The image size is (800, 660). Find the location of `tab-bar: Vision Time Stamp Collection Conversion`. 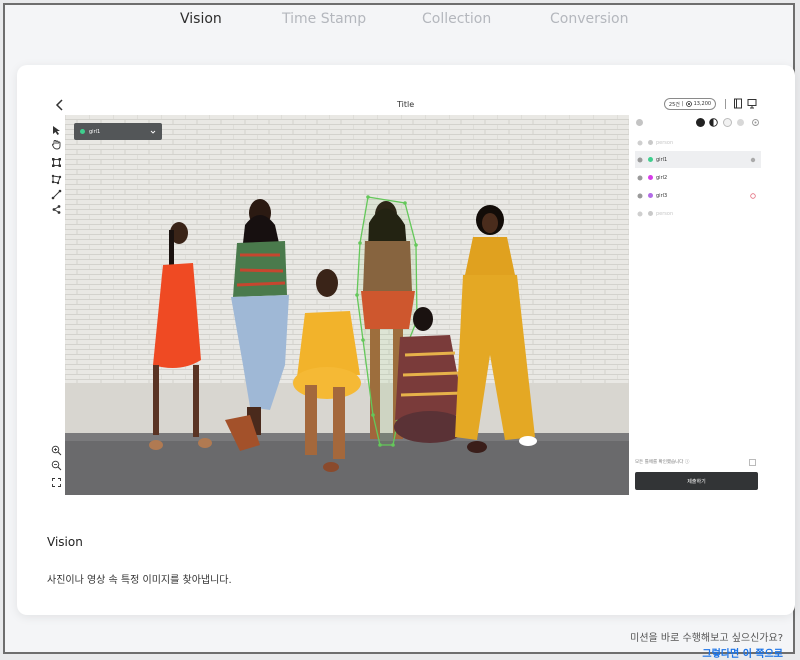

tab-bar: Vision Time Stamp Collection Conversion is located at coordinates (399, 23).